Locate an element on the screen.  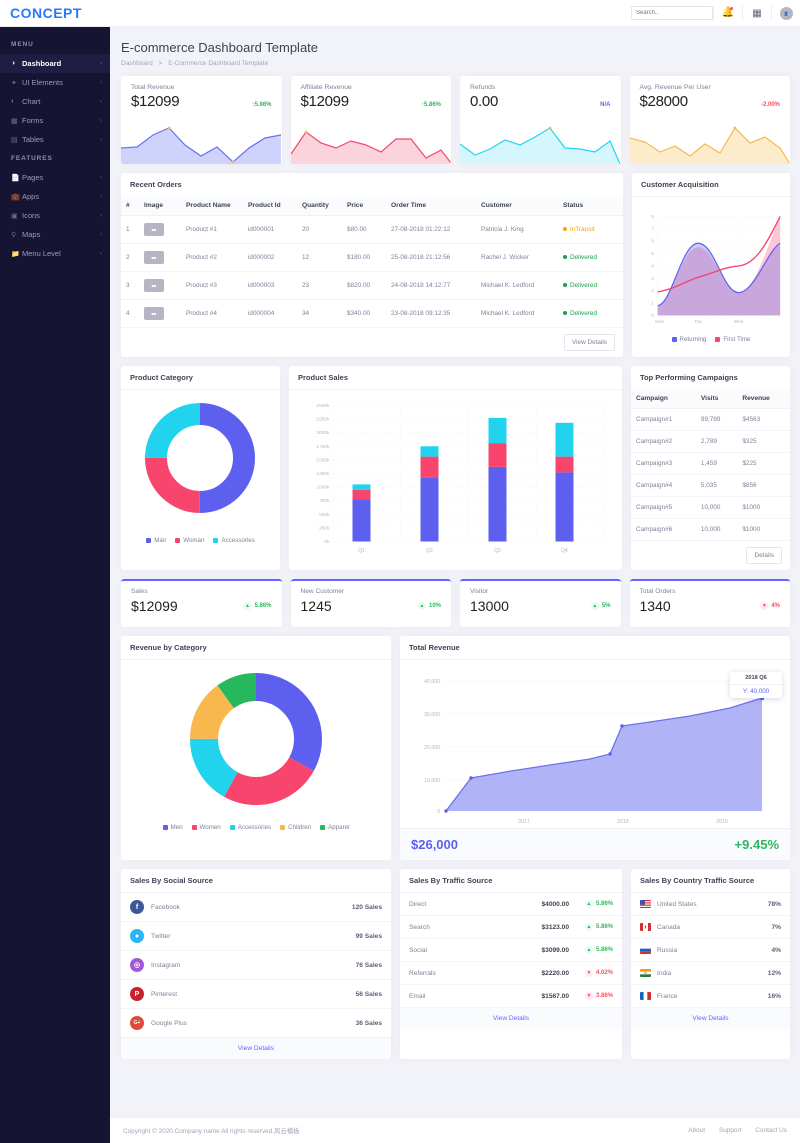
sidebar-item-icons: ▣ Icons › is located at coordinates (55, 215).